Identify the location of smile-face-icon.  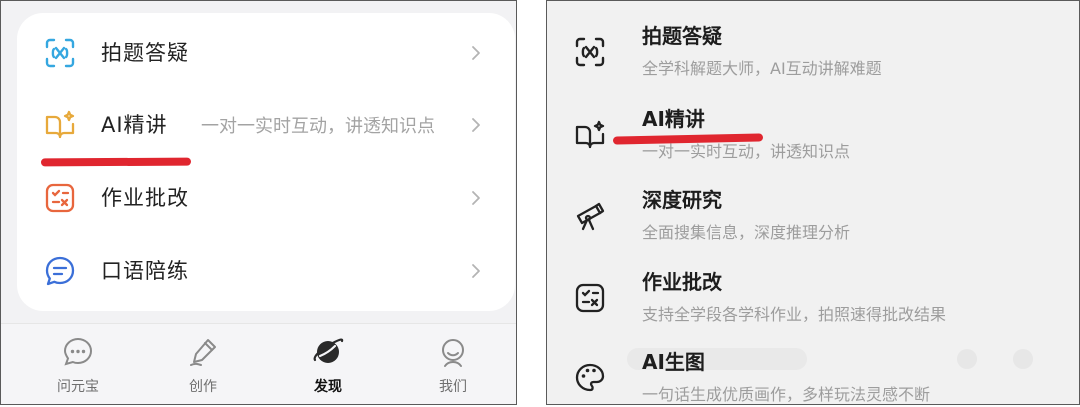
(453, 353).